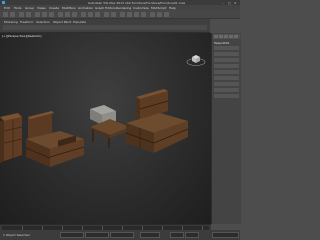  What do you see at coordinates (196, 60) in the screenshot?
I see `viewcube-icon` at bounding box center [196, 60].